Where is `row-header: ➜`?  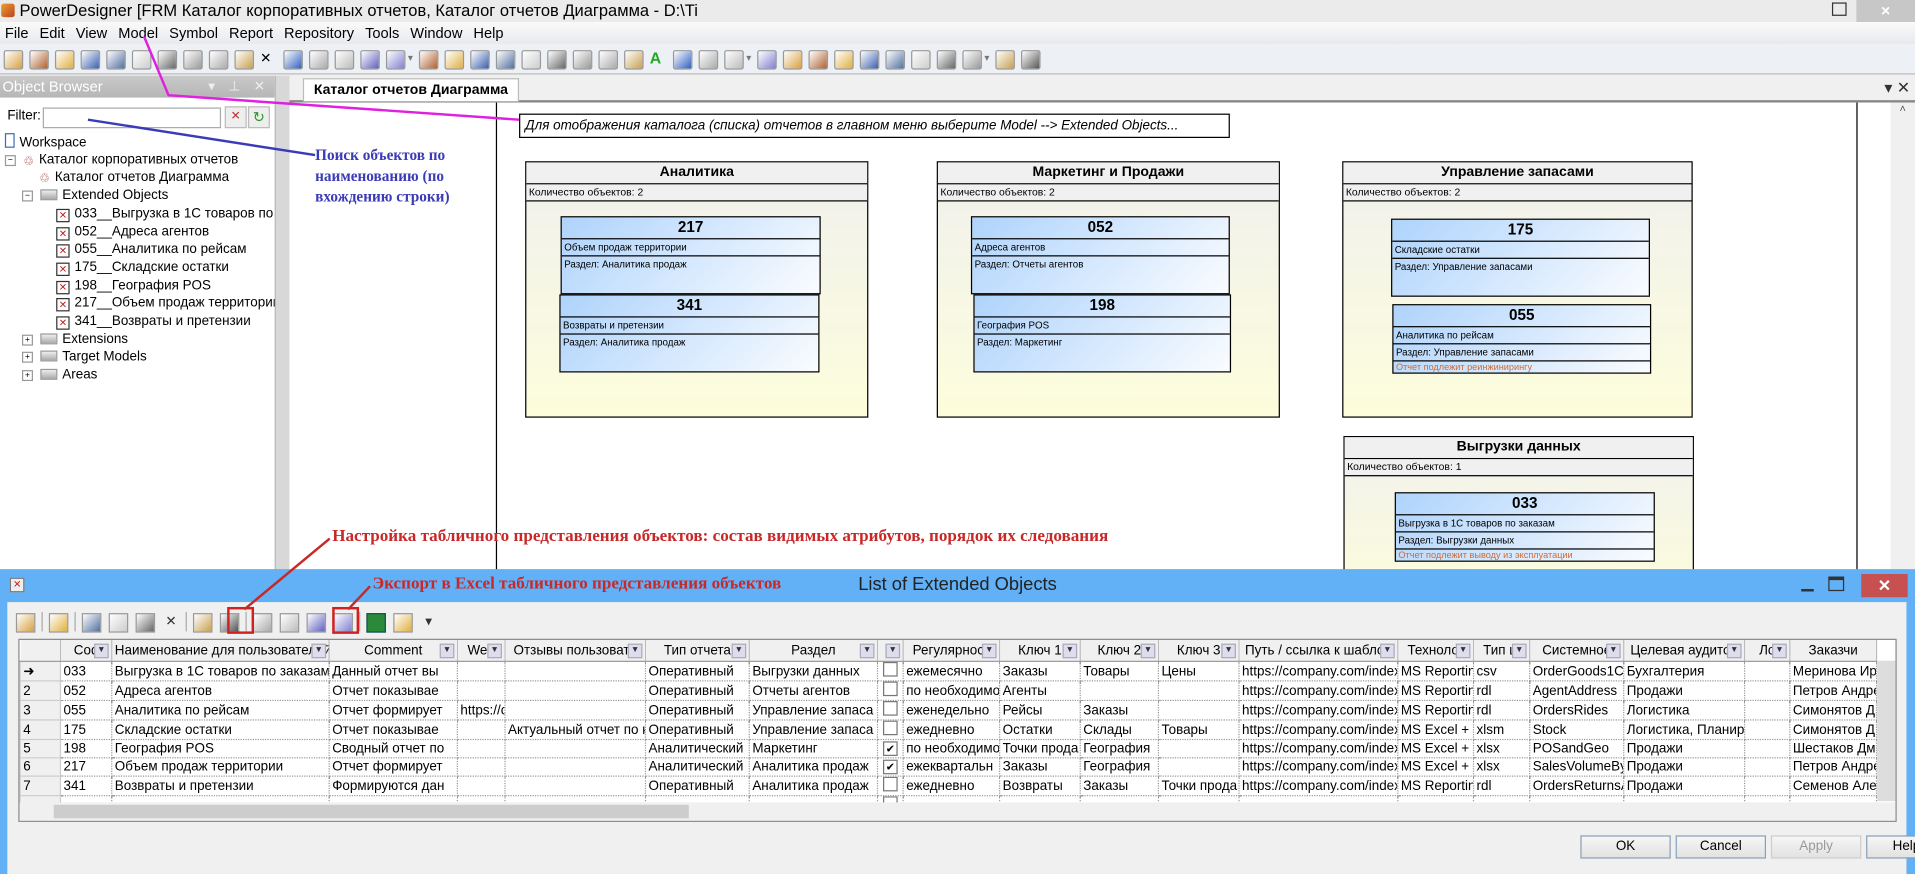
row-header: ➜ is located at coordinates (40, 671).